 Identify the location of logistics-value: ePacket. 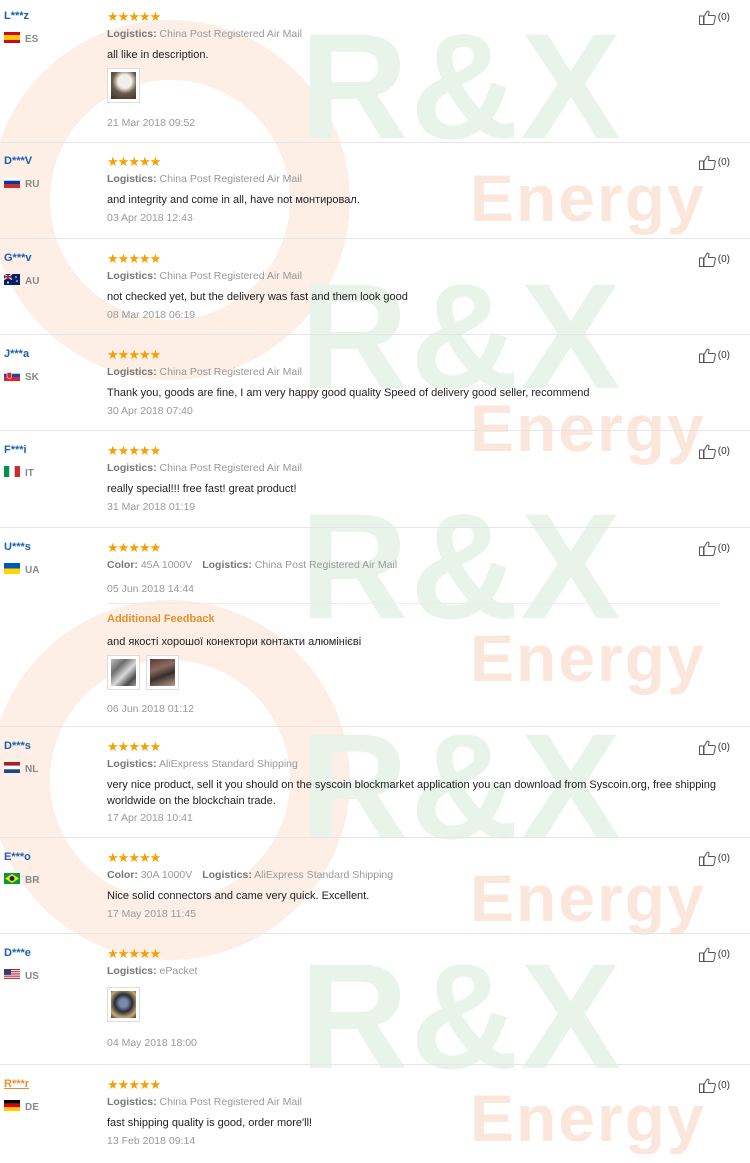
(178, 971).